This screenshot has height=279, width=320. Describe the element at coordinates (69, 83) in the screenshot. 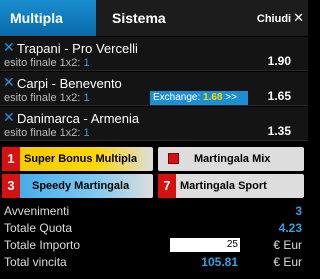

I see `match-name: Carpi - Benevento` at that location.